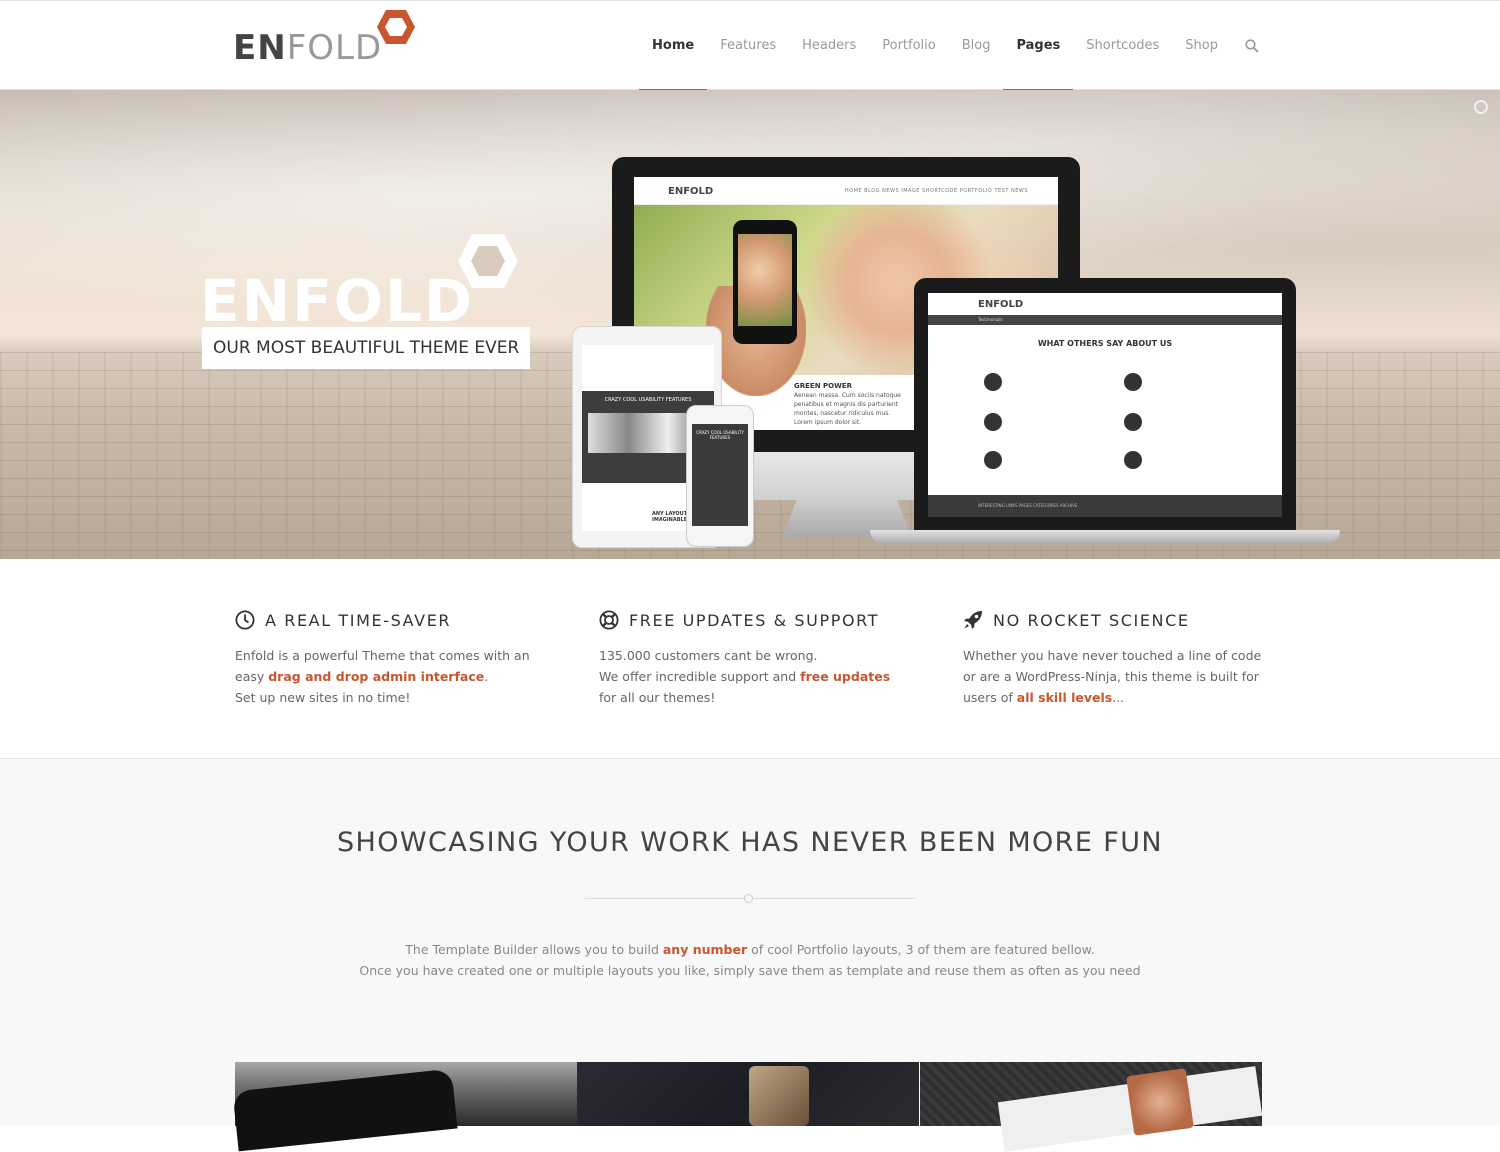 The image size is (1500, 1152). Describe the element at coordinates (700, 676) in the screenshot. I see `feature-text-part: We offer incredible support and` at that location.